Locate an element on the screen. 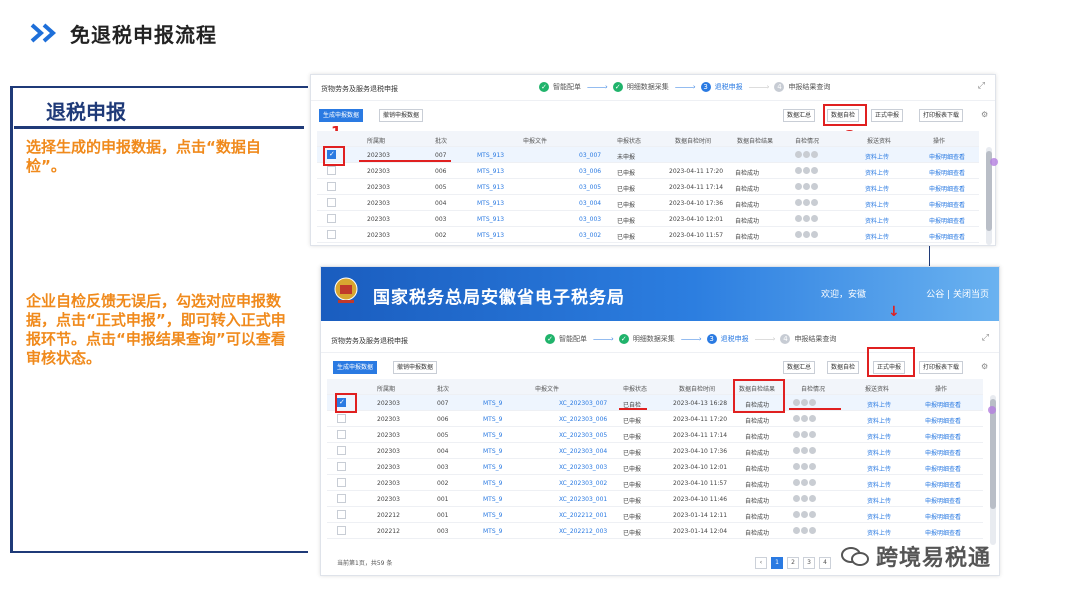  file-name-cell: XC_202212_001 is located at coordinates (583, 515).